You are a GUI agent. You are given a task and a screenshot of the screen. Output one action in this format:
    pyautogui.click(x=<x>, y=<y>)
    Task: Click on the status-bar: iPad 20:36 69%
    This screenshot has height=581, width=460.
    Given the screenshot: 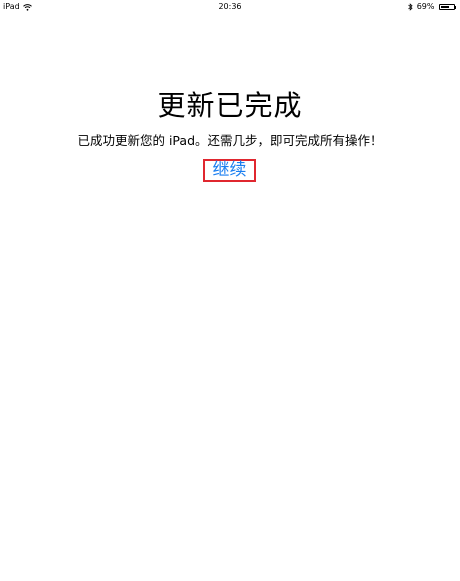 What is the action you would take?
    pyautogui.click(x=230, y=7)
    